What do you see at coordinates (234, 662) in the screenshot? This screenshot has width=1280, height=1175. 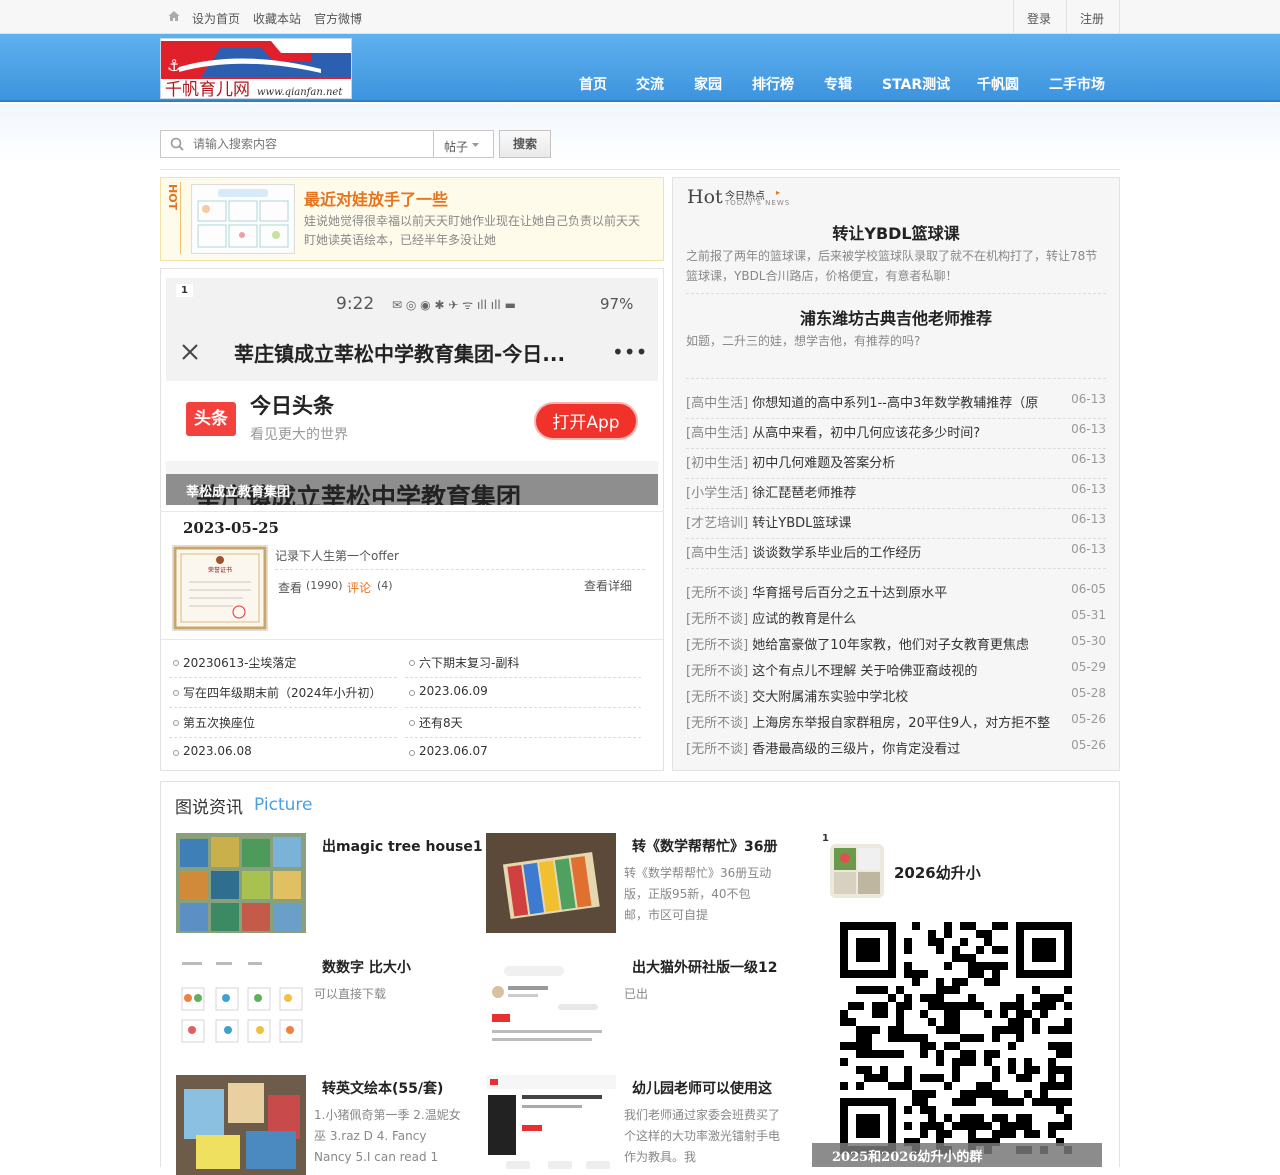 I see `list-item: 20230613-尘埃落定` at bounding box center [234, 662].